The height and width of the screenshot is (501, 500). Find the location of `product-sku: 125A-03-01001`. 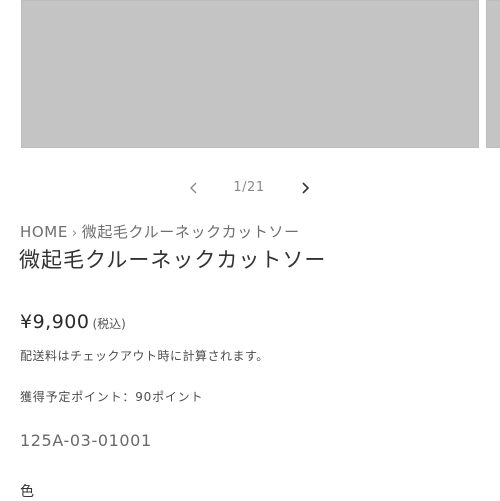

product-sku: 125A-03-01001 is located at coordinates (86, 440).